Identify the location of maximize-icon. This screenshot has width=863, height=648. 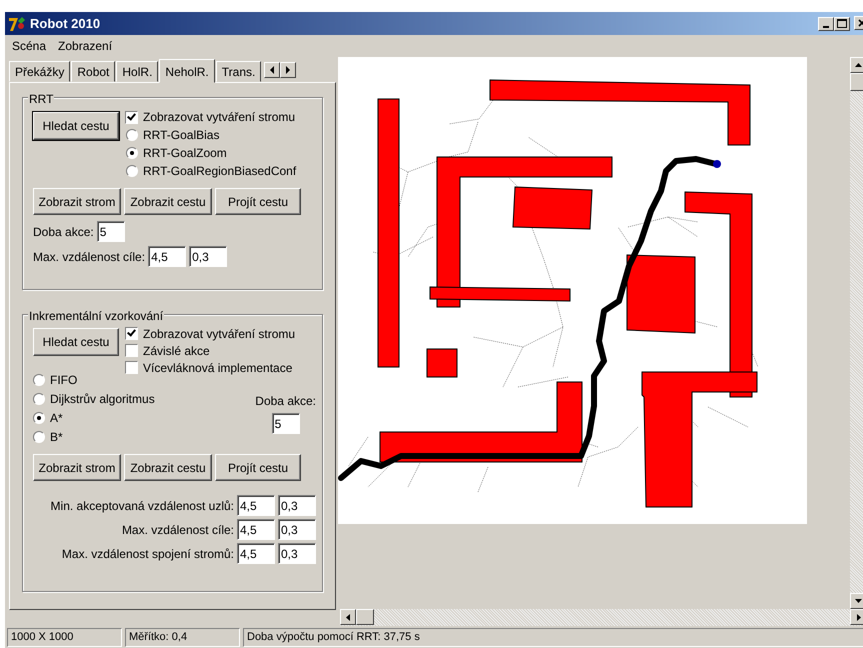
(842, 23).